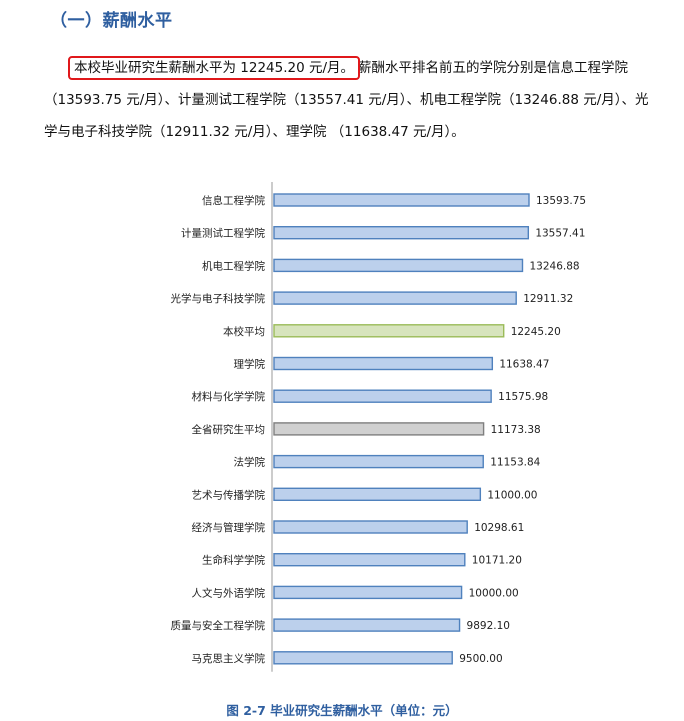 The image size is (684, 721). What do you see at coordinates (515, 463) in the screenshot?
I see `data-label: 11153.84` at bounding box center [515, 463].